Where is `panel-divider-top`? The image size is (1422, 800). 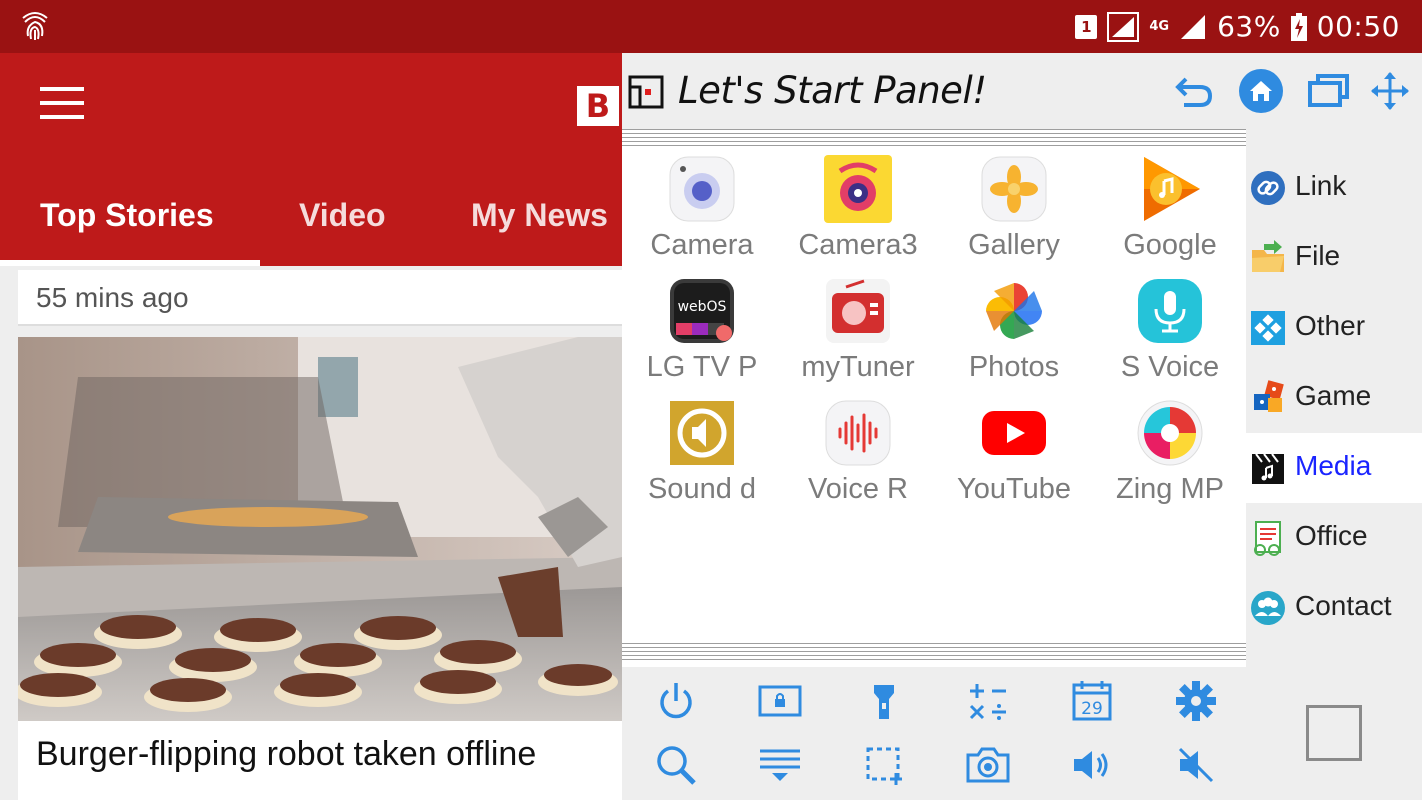 panel-divider-top is located at coordinates (934, 139).